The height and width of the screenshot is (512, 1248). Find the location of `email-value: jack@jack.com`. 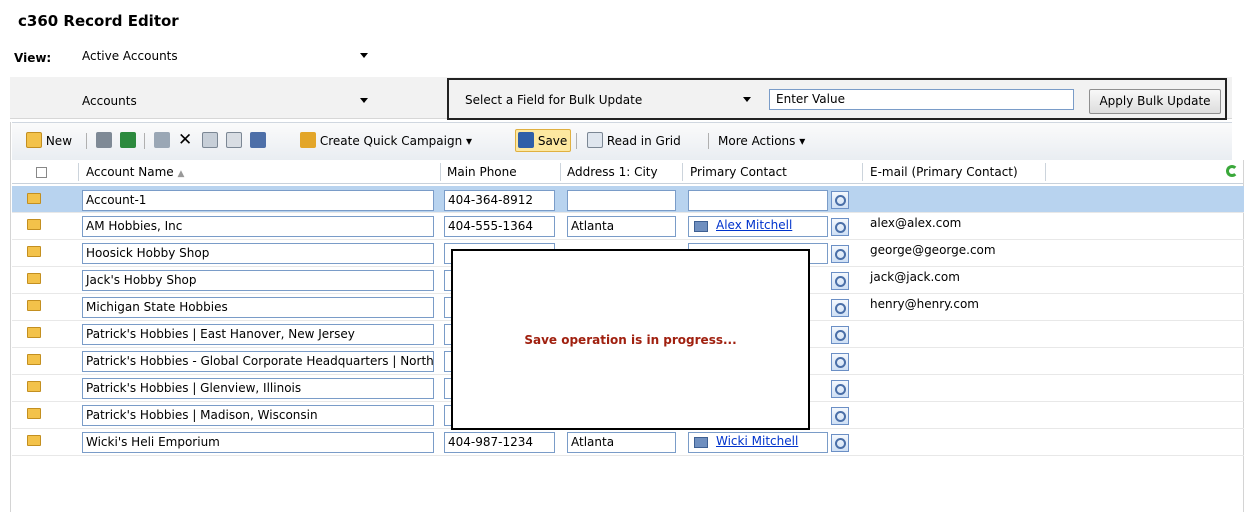

email-value: jack@jack.com is located at coordinates (915, 277).